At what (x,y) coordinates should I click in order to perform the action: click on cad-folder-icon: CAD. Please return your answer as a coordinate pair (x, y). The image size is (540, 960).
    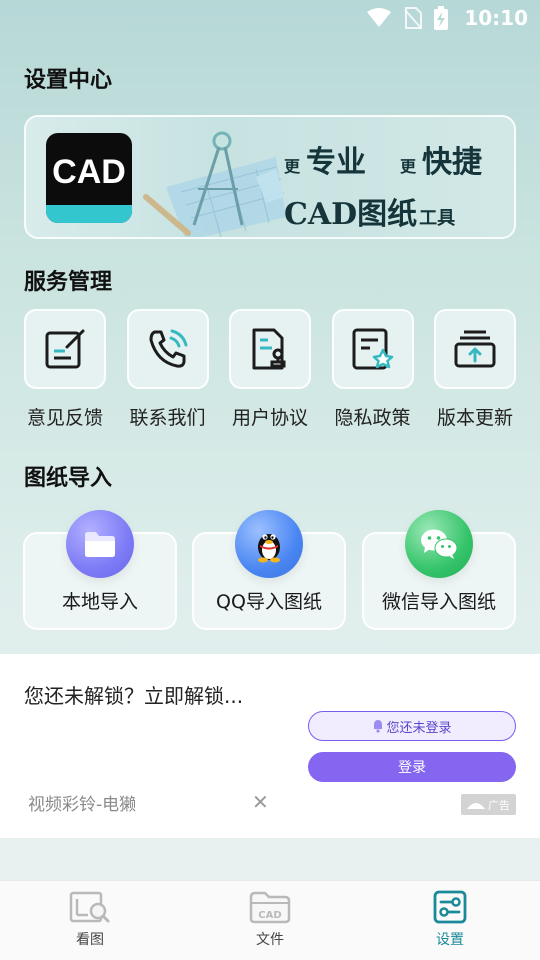
    Looking at the image, I should click on (270, 907).